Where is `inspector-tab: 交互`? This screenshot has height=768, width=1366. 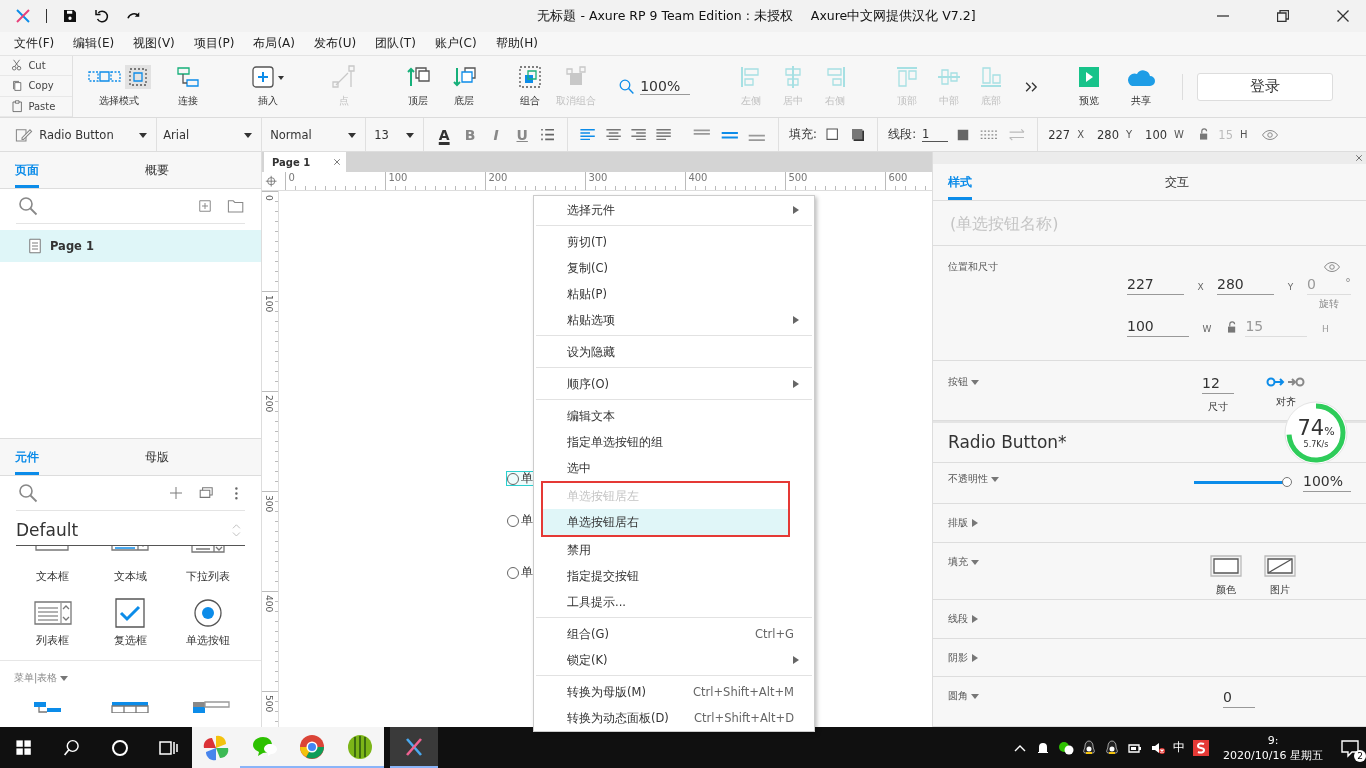 inspector-tab: 交互 is located at coordinates (1257, 182).